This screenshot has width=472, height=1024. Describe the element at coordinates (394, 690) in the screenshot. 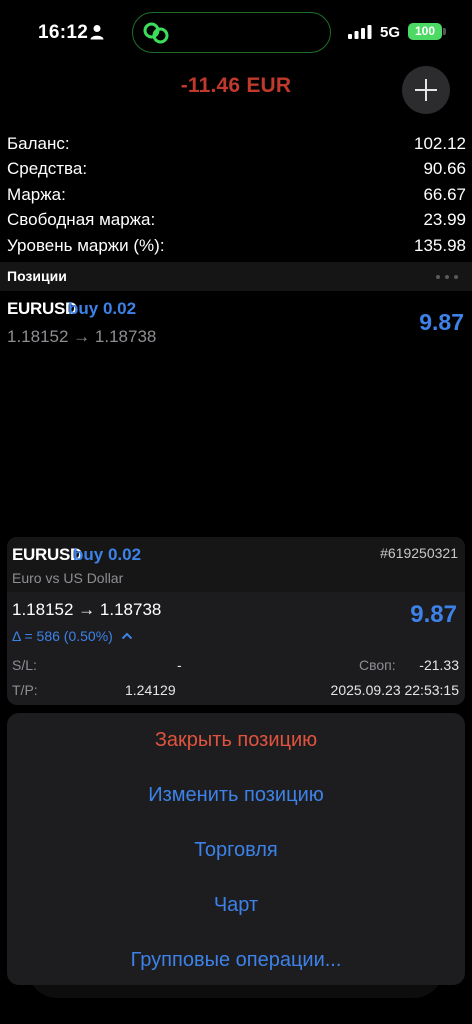

I see `open-time: 2025.09.23 22:53:15` at that location.